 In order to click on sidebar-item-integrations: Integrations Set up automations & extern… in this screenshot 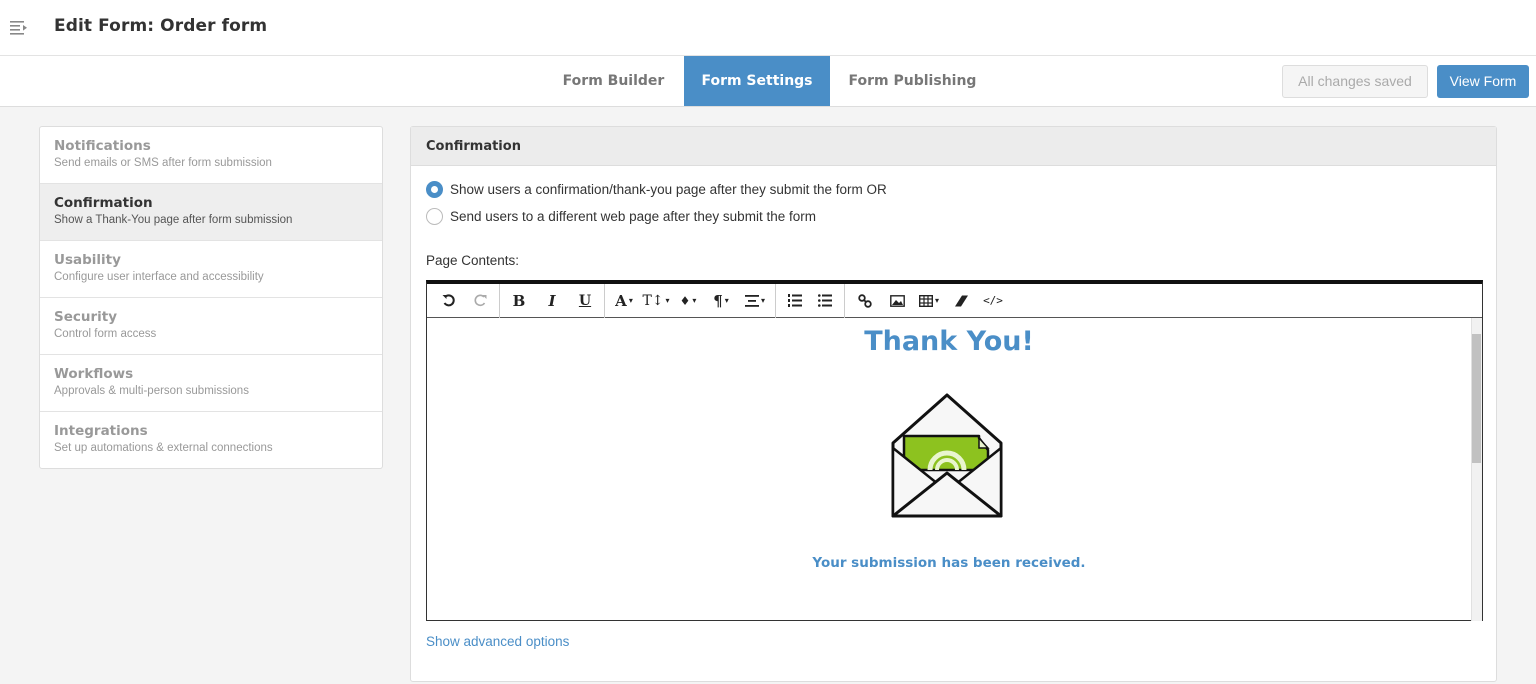, I will do `click(211, 440)`.